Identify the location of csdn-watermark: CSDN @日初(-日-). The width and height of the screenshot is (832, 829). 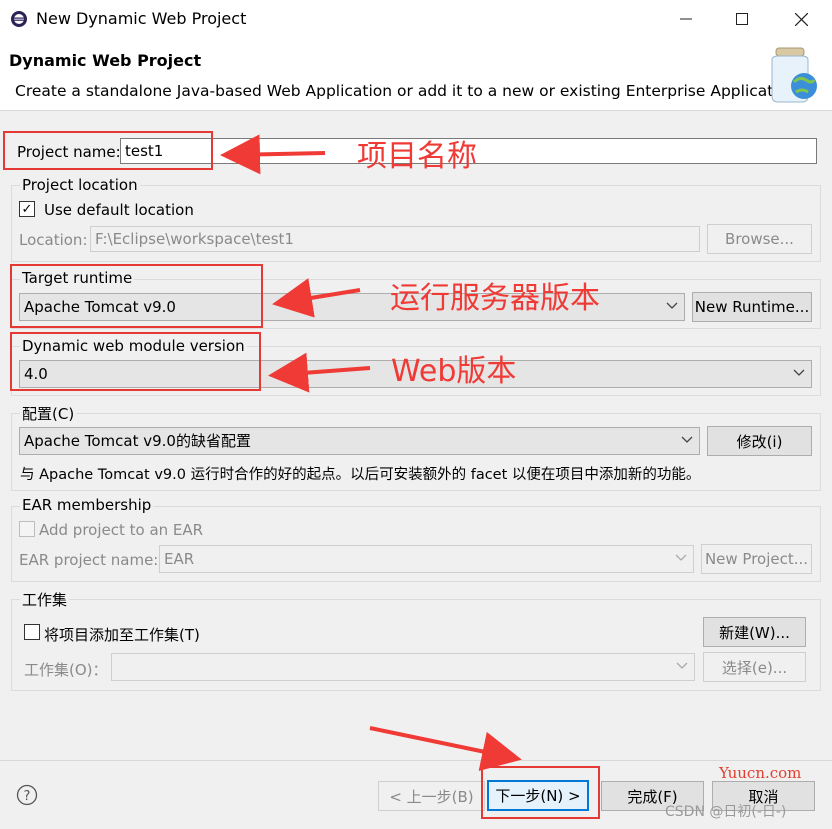
(726, 812).